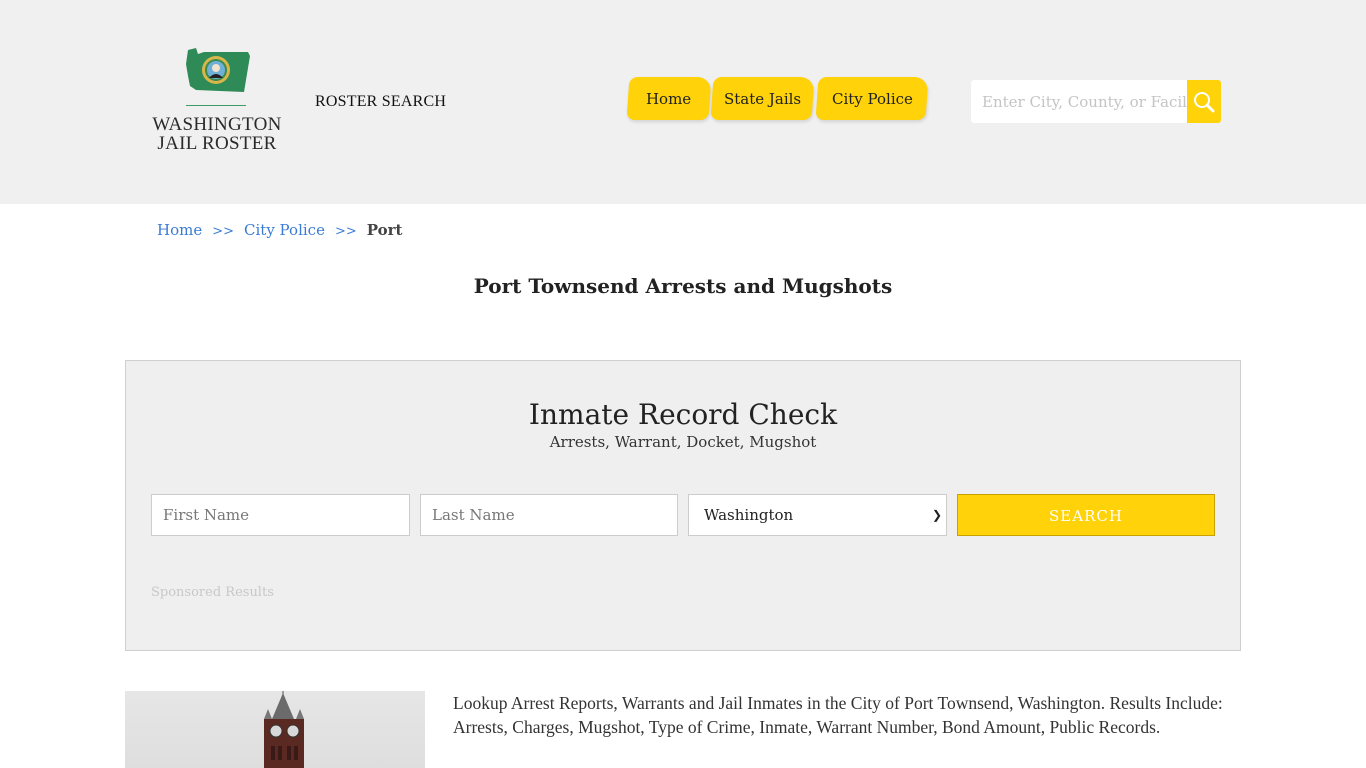 This screenshot has width=1366, height=768. Describe the element at coordinates (218, 70) in the screenshot. I see `washington-state-seal-map-icon` at that location.